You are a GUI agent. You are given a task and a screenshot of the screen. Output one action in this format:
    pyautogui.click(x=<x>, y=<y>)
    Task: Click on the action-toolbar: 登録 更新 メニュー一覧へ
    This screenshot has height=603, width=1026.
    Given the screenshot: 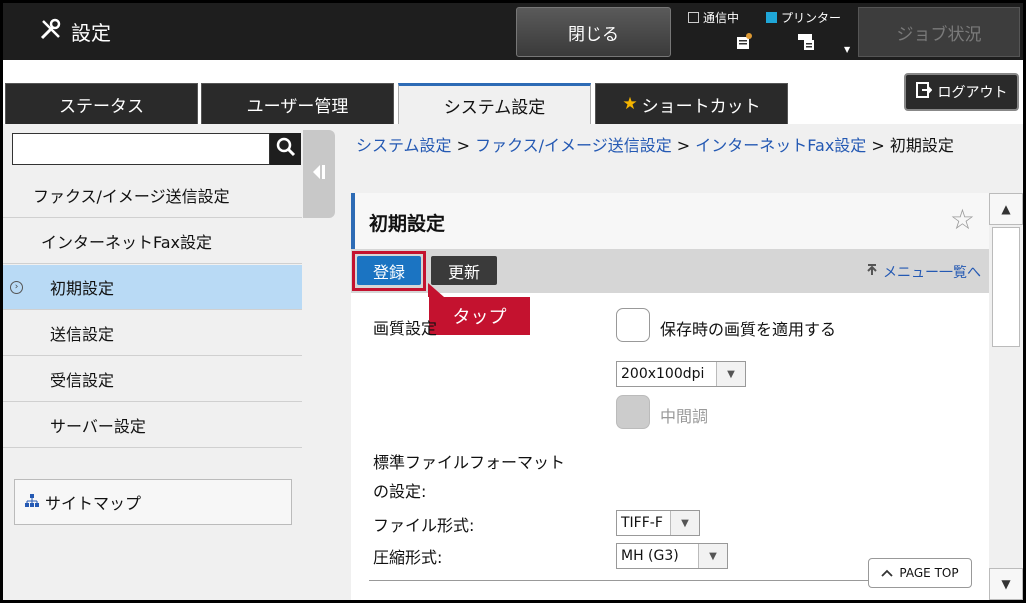 What is the action you would take?
    pyautogui.click(x=670, y=271)
    